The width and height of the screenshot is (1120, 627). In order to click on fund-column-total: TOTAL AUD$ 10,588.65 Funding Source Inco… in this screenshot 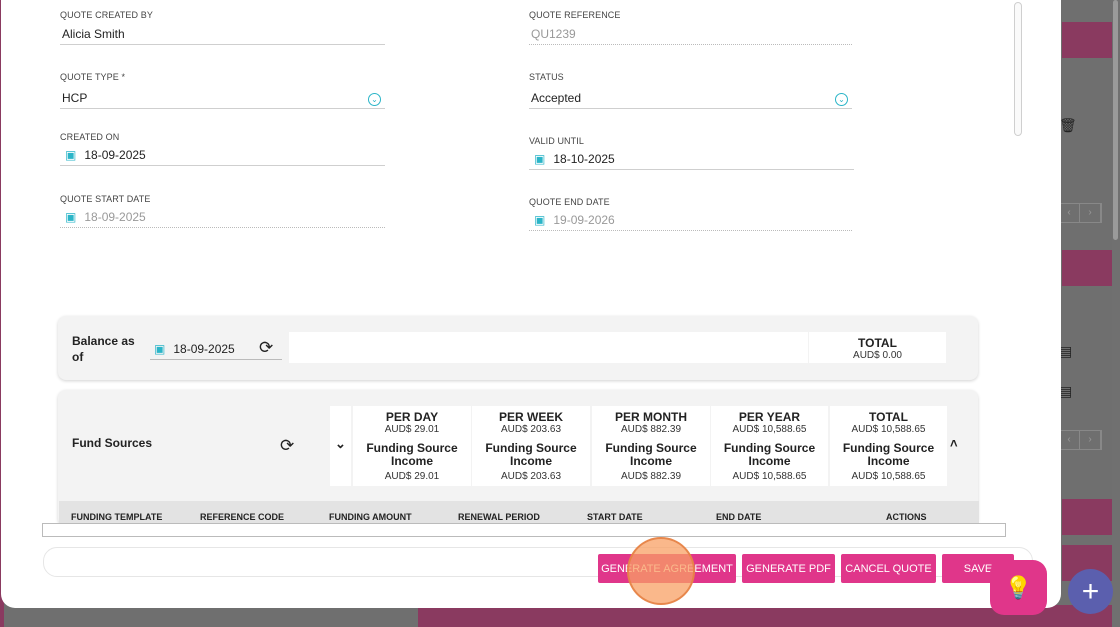, I will do `click(888, 446)`.